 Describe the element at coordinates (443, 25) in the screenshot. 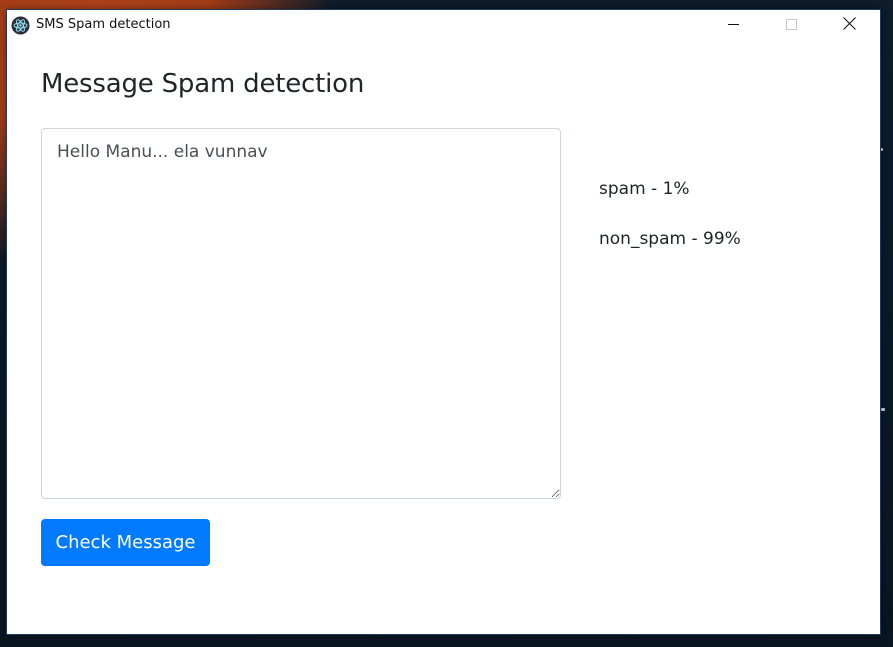

I see `title-bar: SMS Spam detection` at that location.